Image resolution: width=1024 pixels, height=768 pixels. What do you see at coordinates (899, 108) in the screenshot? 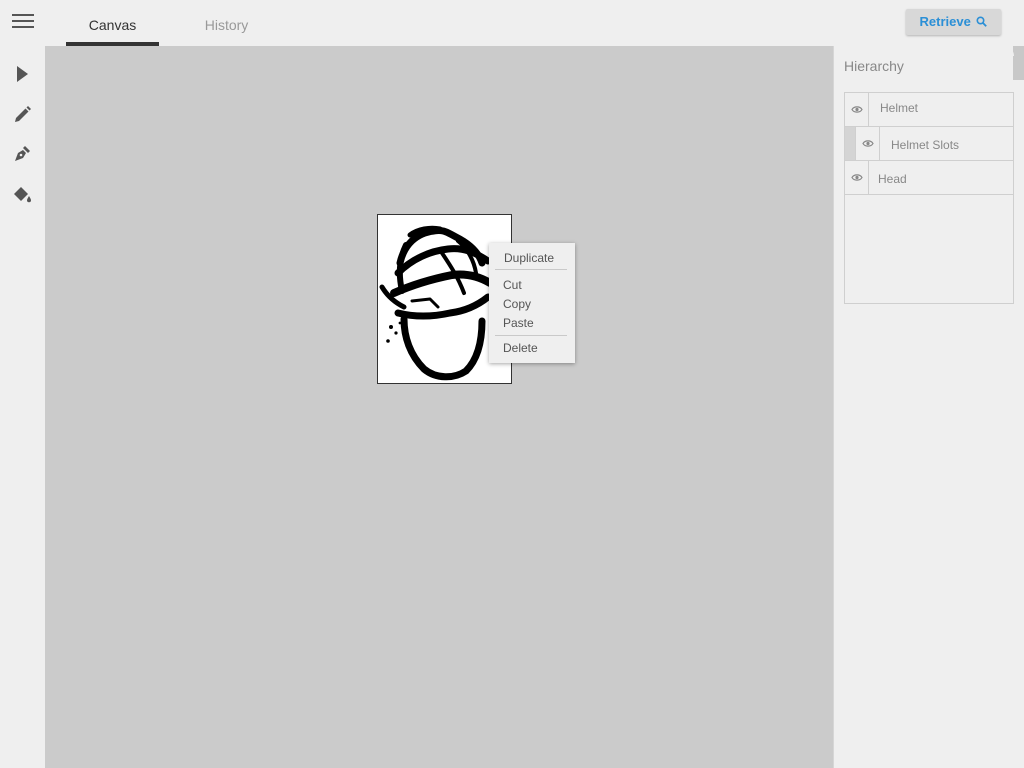
I see `layer-label-helmet: Helmet` at bounding box center [899, 108].